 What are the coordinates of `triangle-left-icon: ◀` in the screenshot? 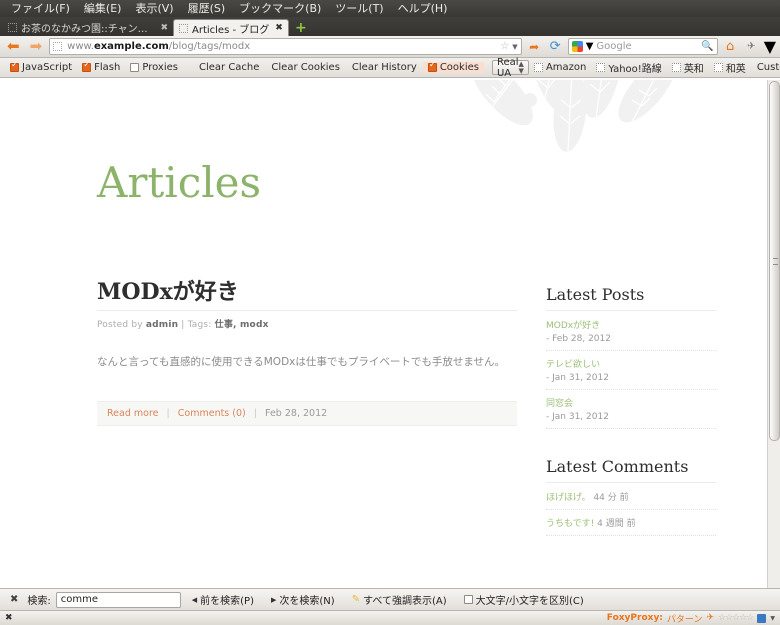 It's located at (194, 599).